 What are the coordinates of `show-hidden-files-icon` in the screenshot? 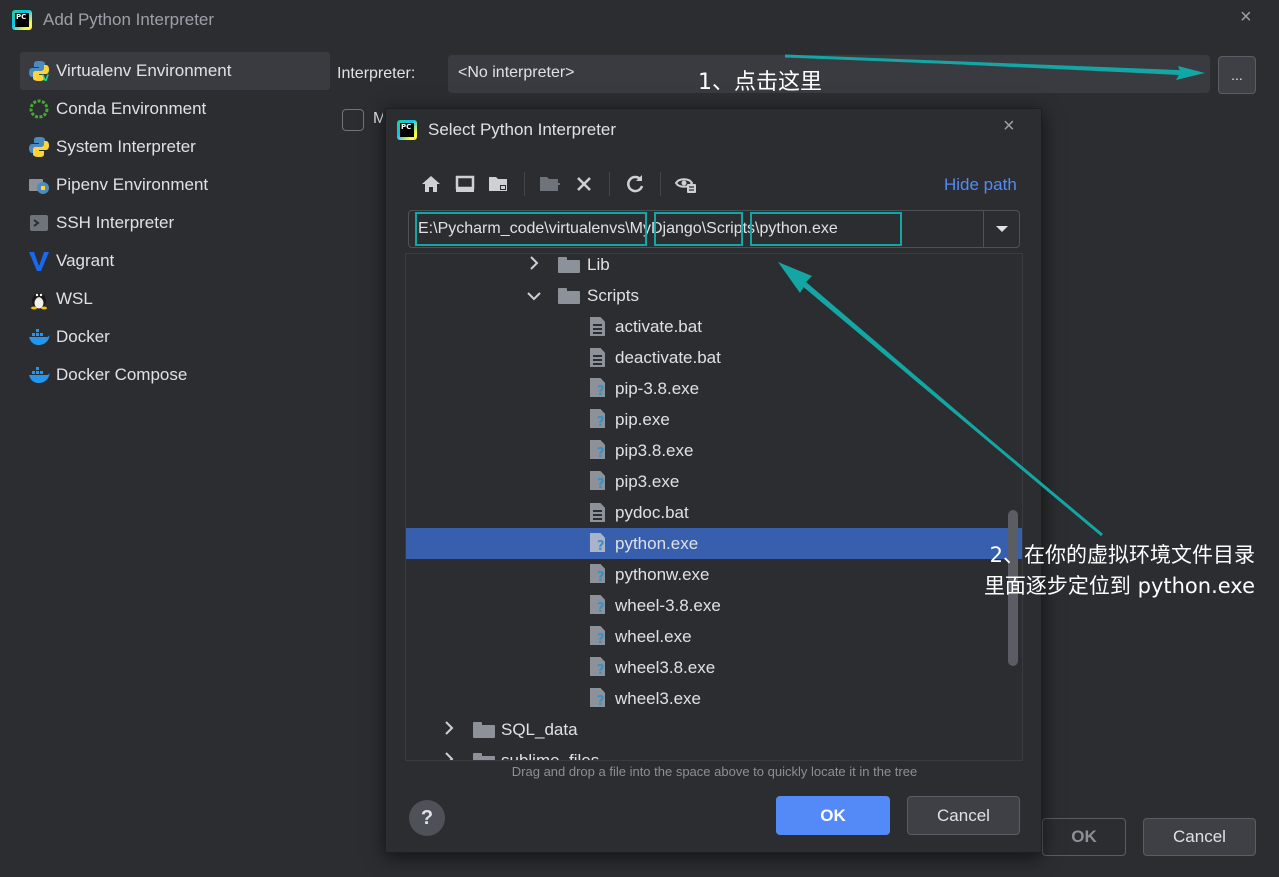 It's located at (686, 184).